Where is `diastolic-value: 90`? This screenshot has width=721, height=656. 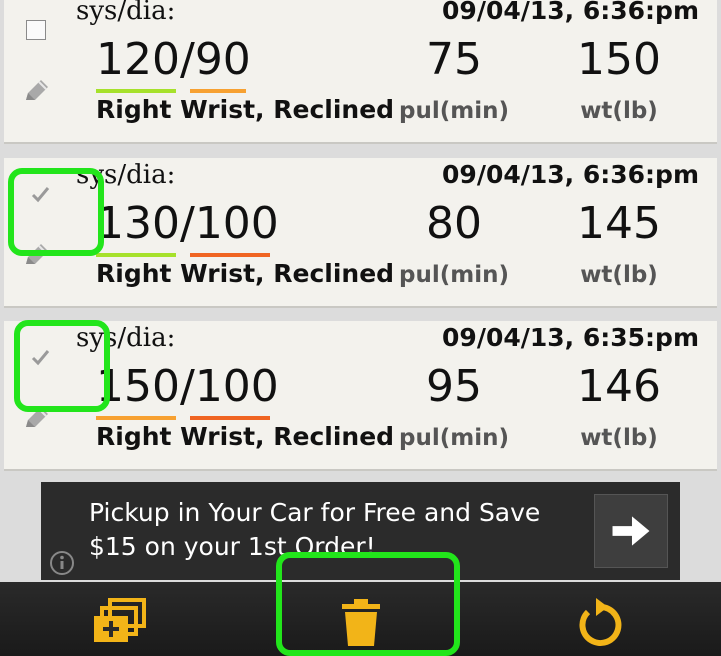 diastolic-value: 90 is located at coordinates (222, 59).